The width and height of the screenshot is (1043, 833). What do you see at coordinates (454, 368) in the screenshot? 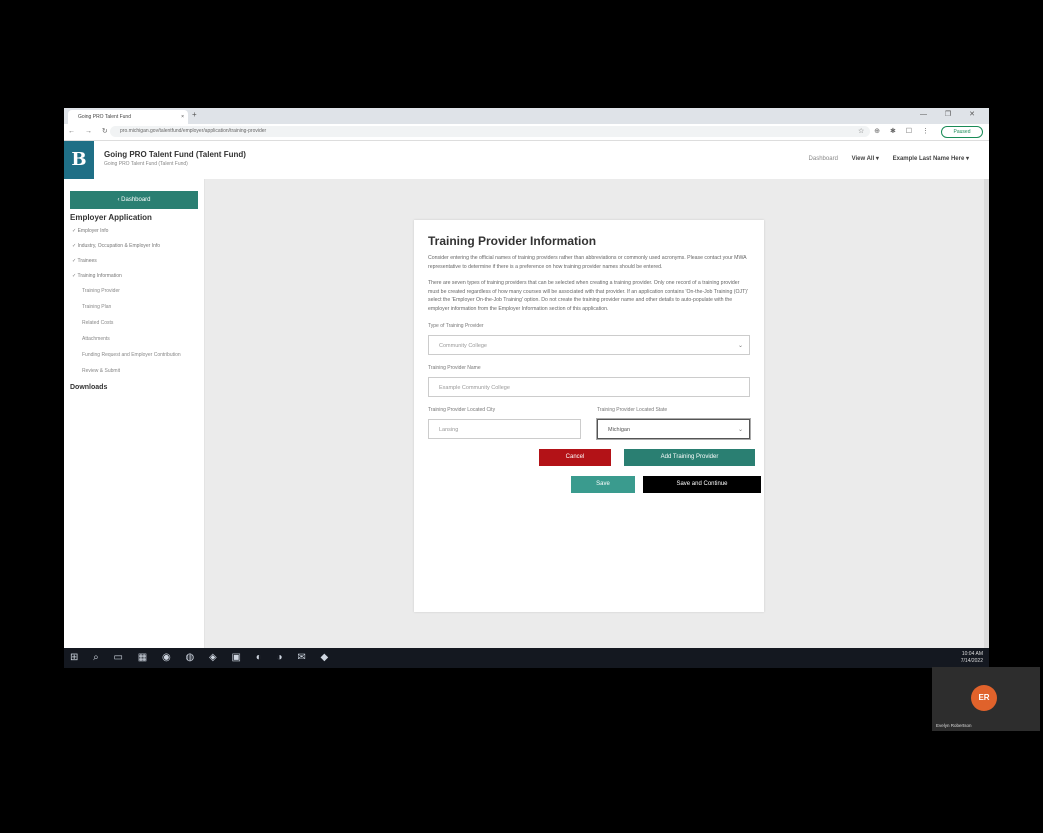
I see `provider-name-label: Training Provider Name` at bounding box center [454, 368].